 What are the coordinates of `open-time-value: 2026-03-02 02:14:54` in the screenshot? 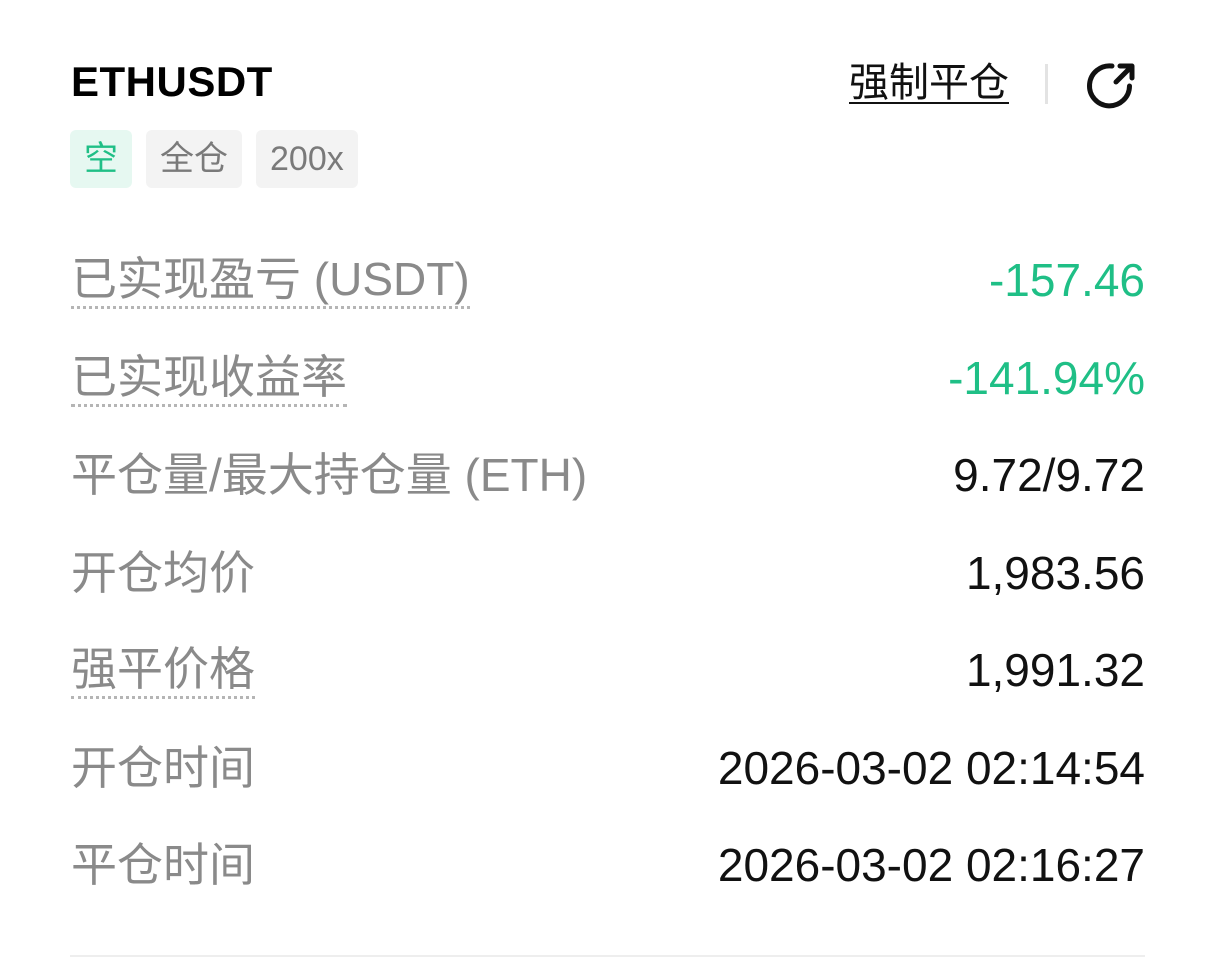 It's located at (931, 767).